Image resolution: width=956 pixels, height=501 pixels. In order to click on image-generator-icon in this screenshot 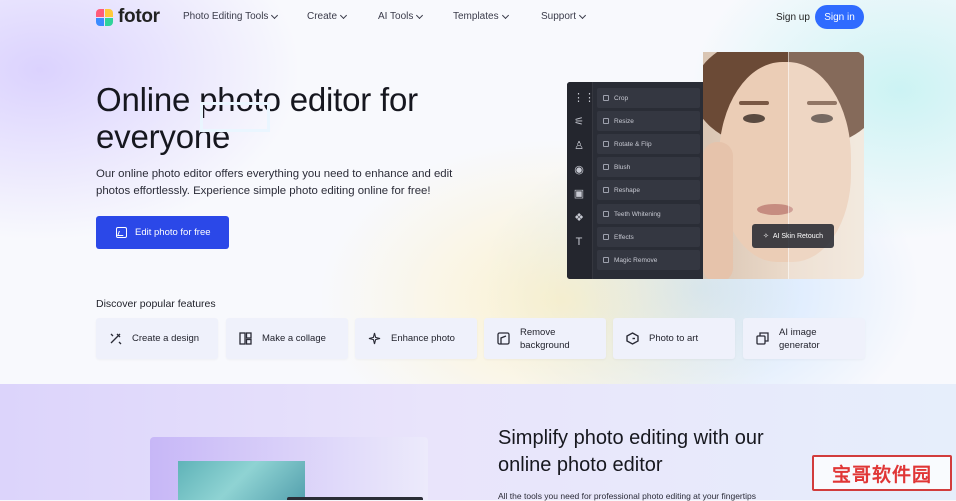, I will do `click(762, 339)`.